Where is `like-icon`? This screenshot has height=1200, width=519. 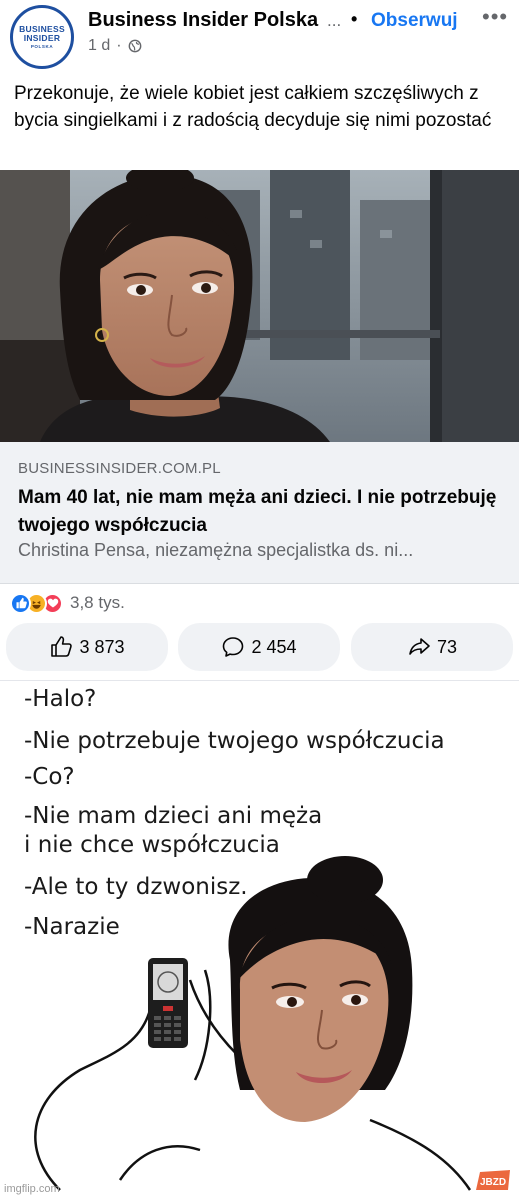 like-icon is located at coordinates (20, 603).